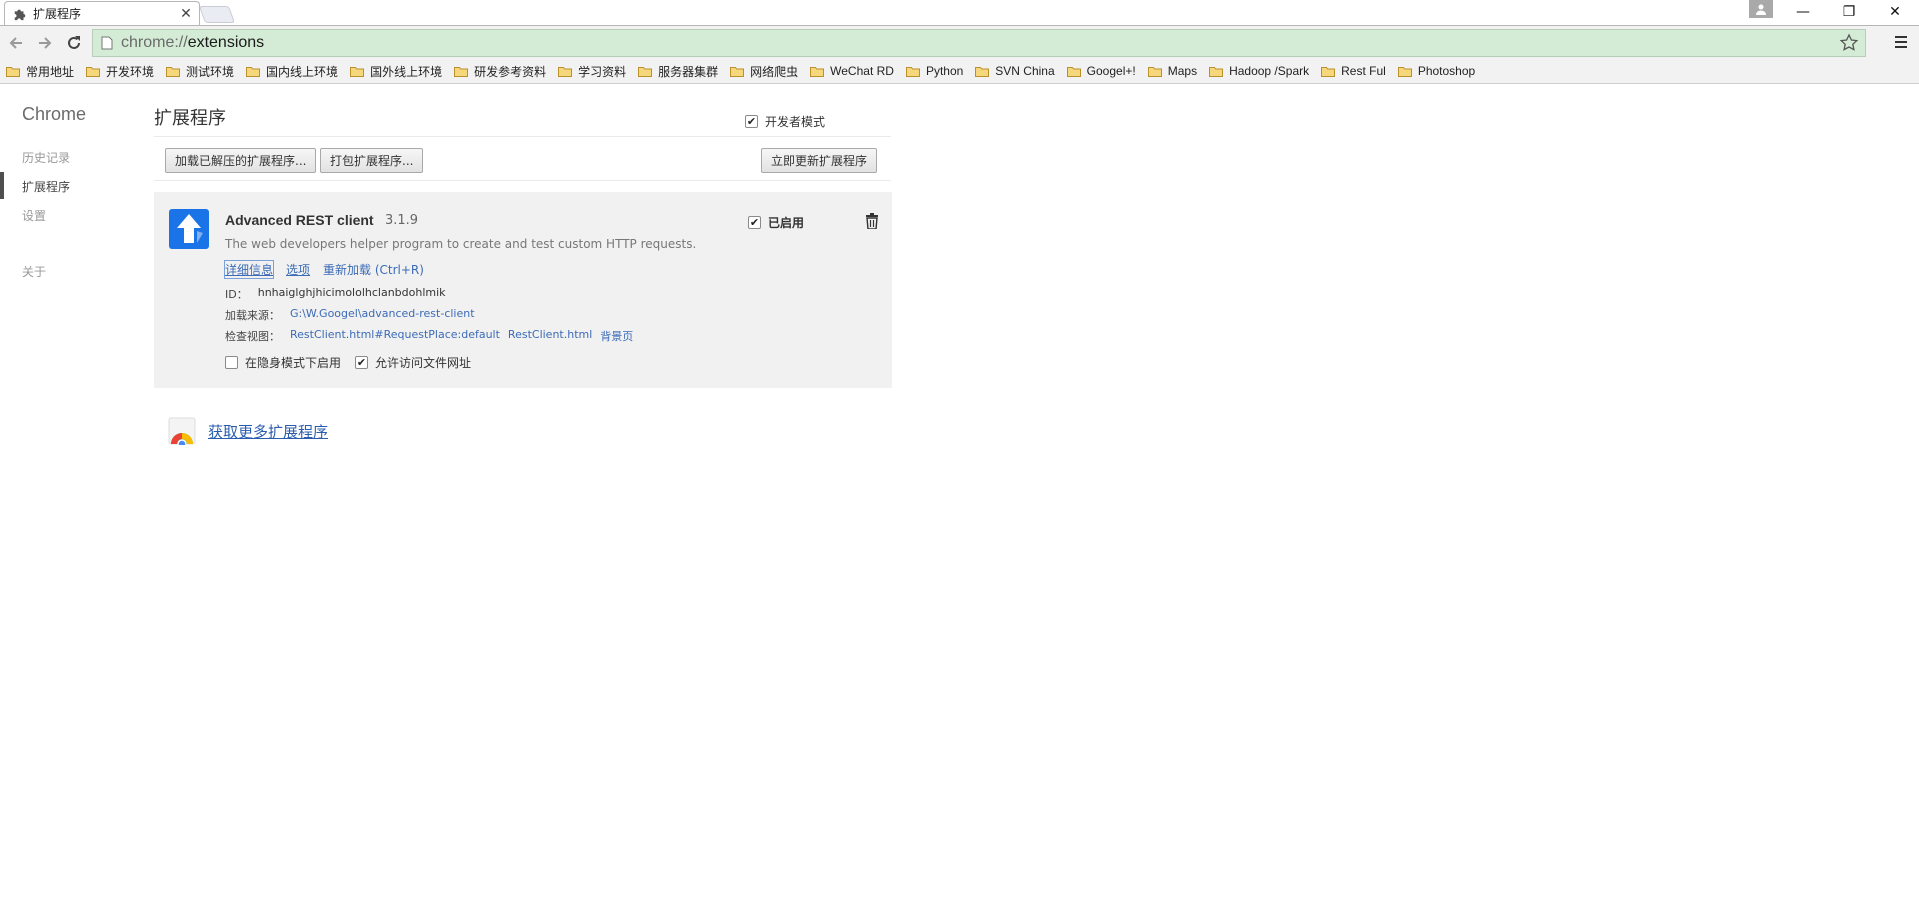 The width and height of the screenshot is (1919, 908). Describe the element at coordinates (979, 43) in the screenshot. I see `address-bar: chrome://extensions` at that location.